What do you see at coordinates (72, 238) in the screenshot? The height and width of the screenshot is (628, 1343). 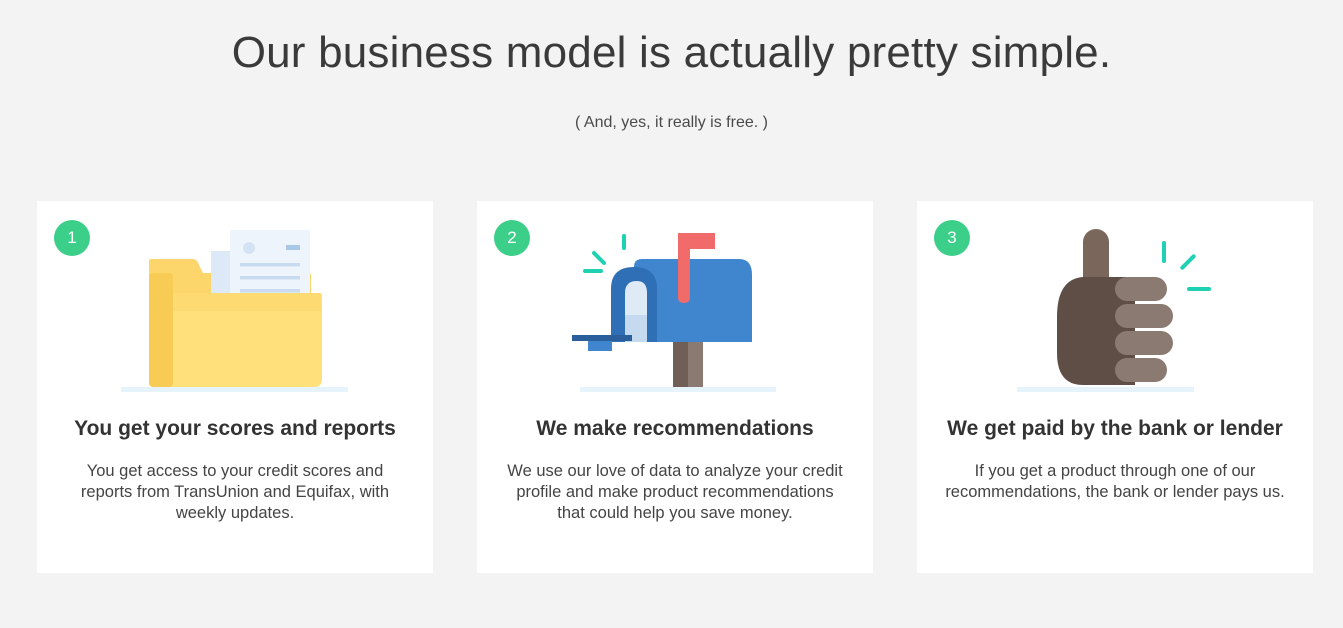 I see `step-number-badge: 1` at bounding box center [72, 238].